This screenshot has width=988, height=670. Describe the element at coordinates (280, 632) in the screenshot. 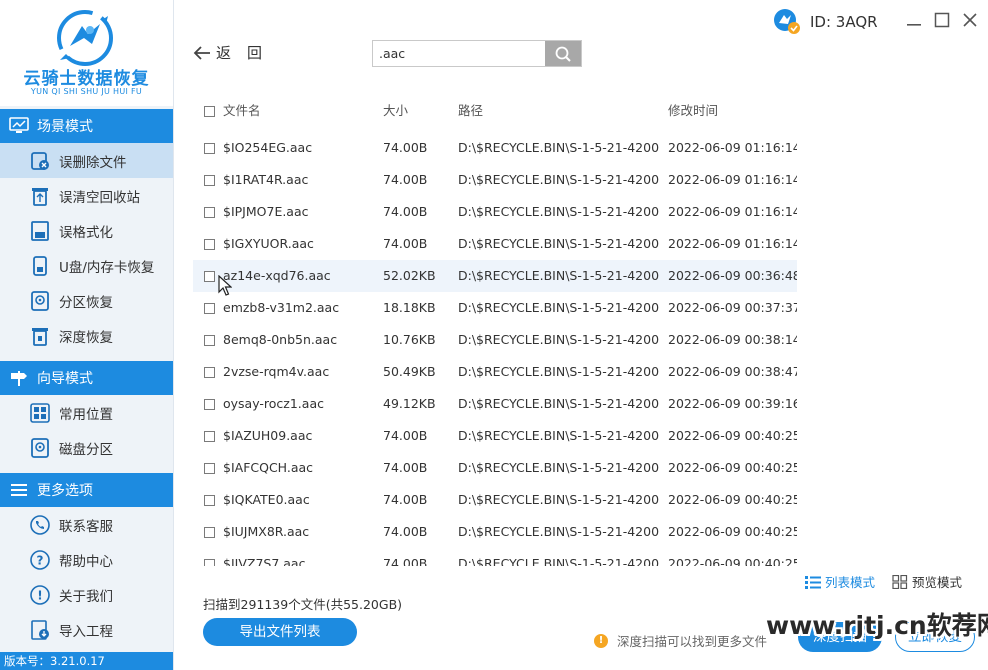

I see `export-file-list-button: 导出文件列表` at that location.